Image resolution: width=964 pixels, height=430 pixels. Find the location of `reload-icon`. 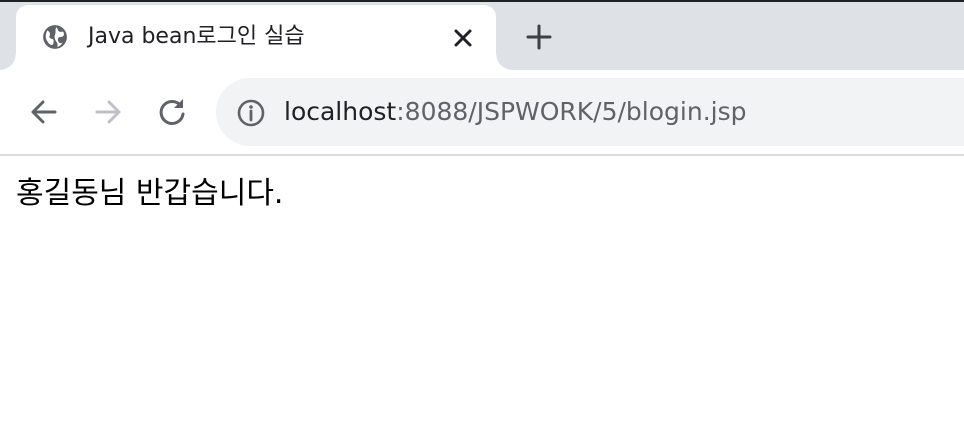

reload-icon is located at coordinates (172, 112).